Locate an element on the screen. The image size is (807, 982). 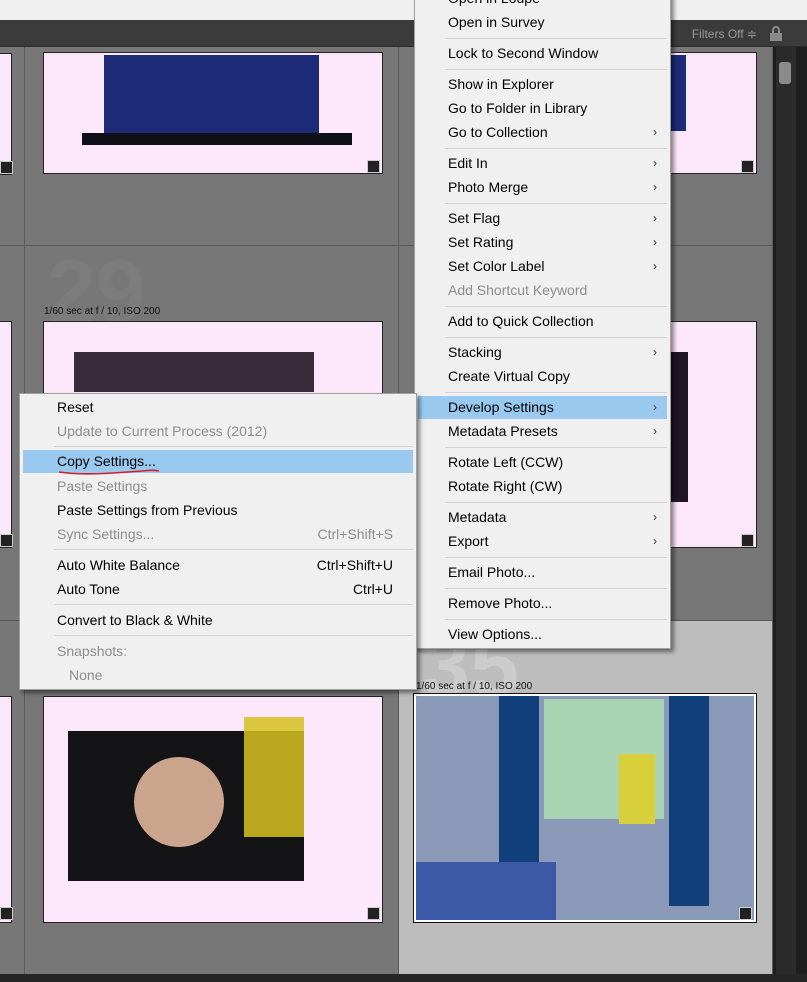
shortcut-label: Ctrl+U is located at coordinates (372, 589).